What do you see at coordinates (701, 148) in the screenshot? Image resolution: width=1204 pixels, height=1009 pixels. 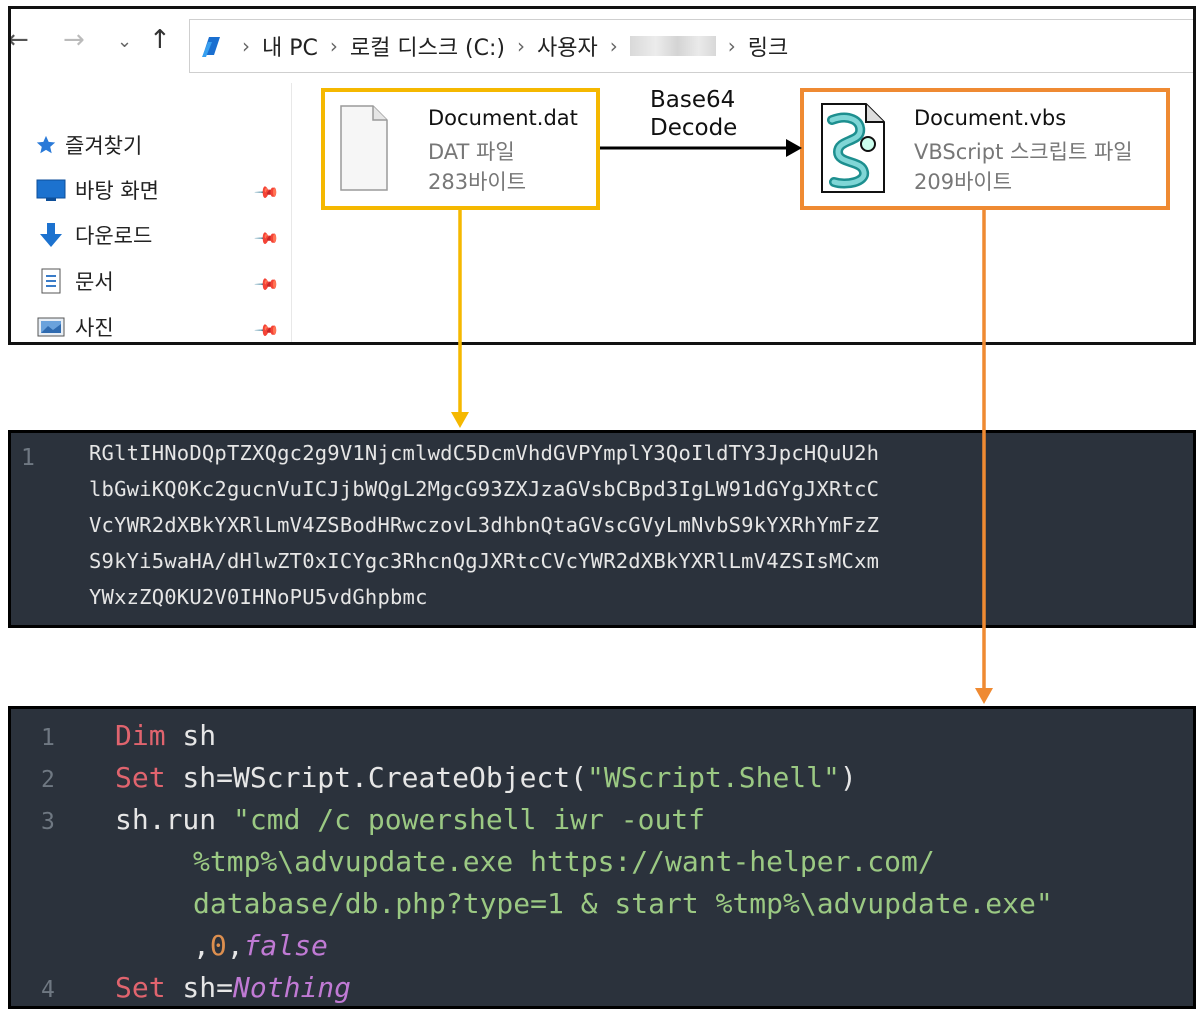 I see `decode-arrow` at bounding box center [701, 148].